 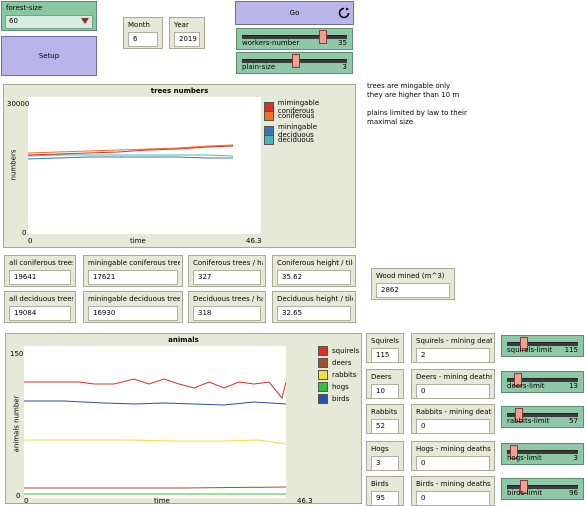 I want to click on monitor-value: 2862, so click(x=390, y=290).